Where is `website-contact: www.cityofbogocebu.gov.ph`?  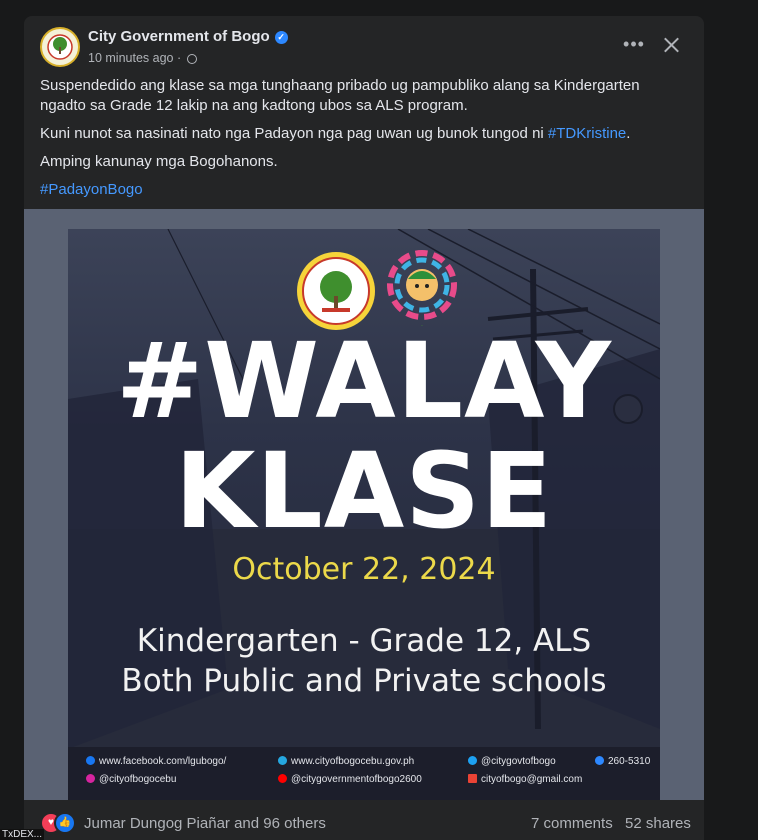
website-contact: www.cityofbogocebu.gov.ph is located at coordinates (346, 761).